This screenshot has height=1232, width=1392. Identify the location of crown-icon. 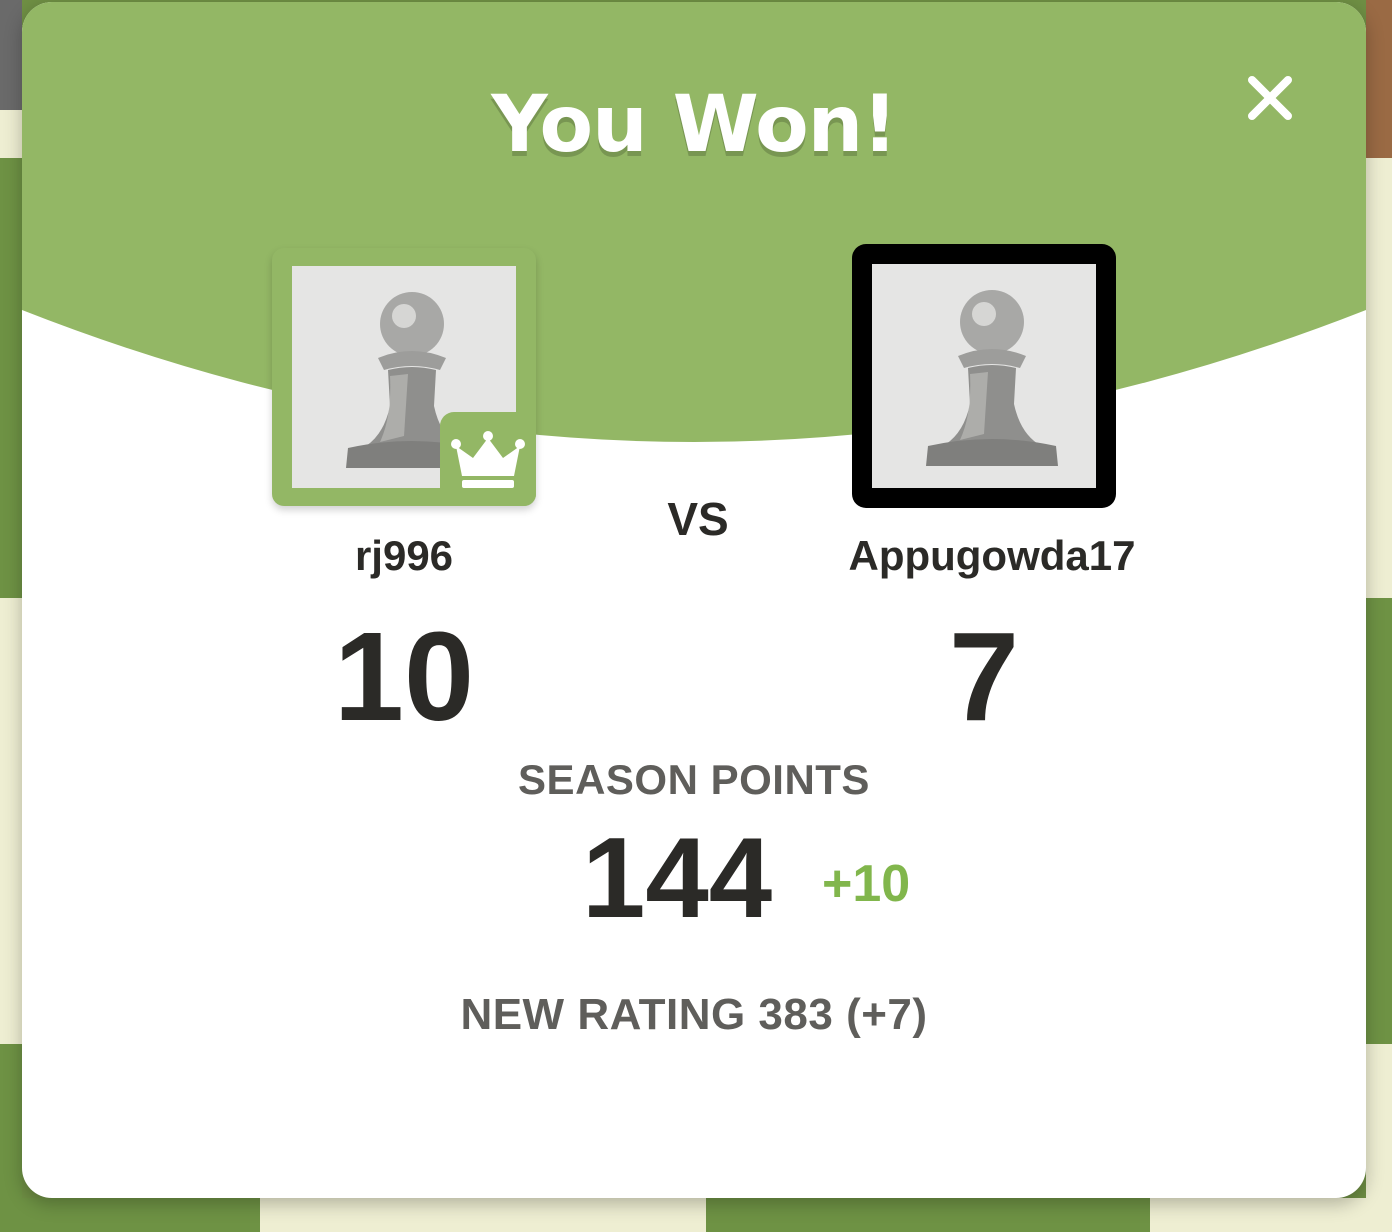
(488, 459).